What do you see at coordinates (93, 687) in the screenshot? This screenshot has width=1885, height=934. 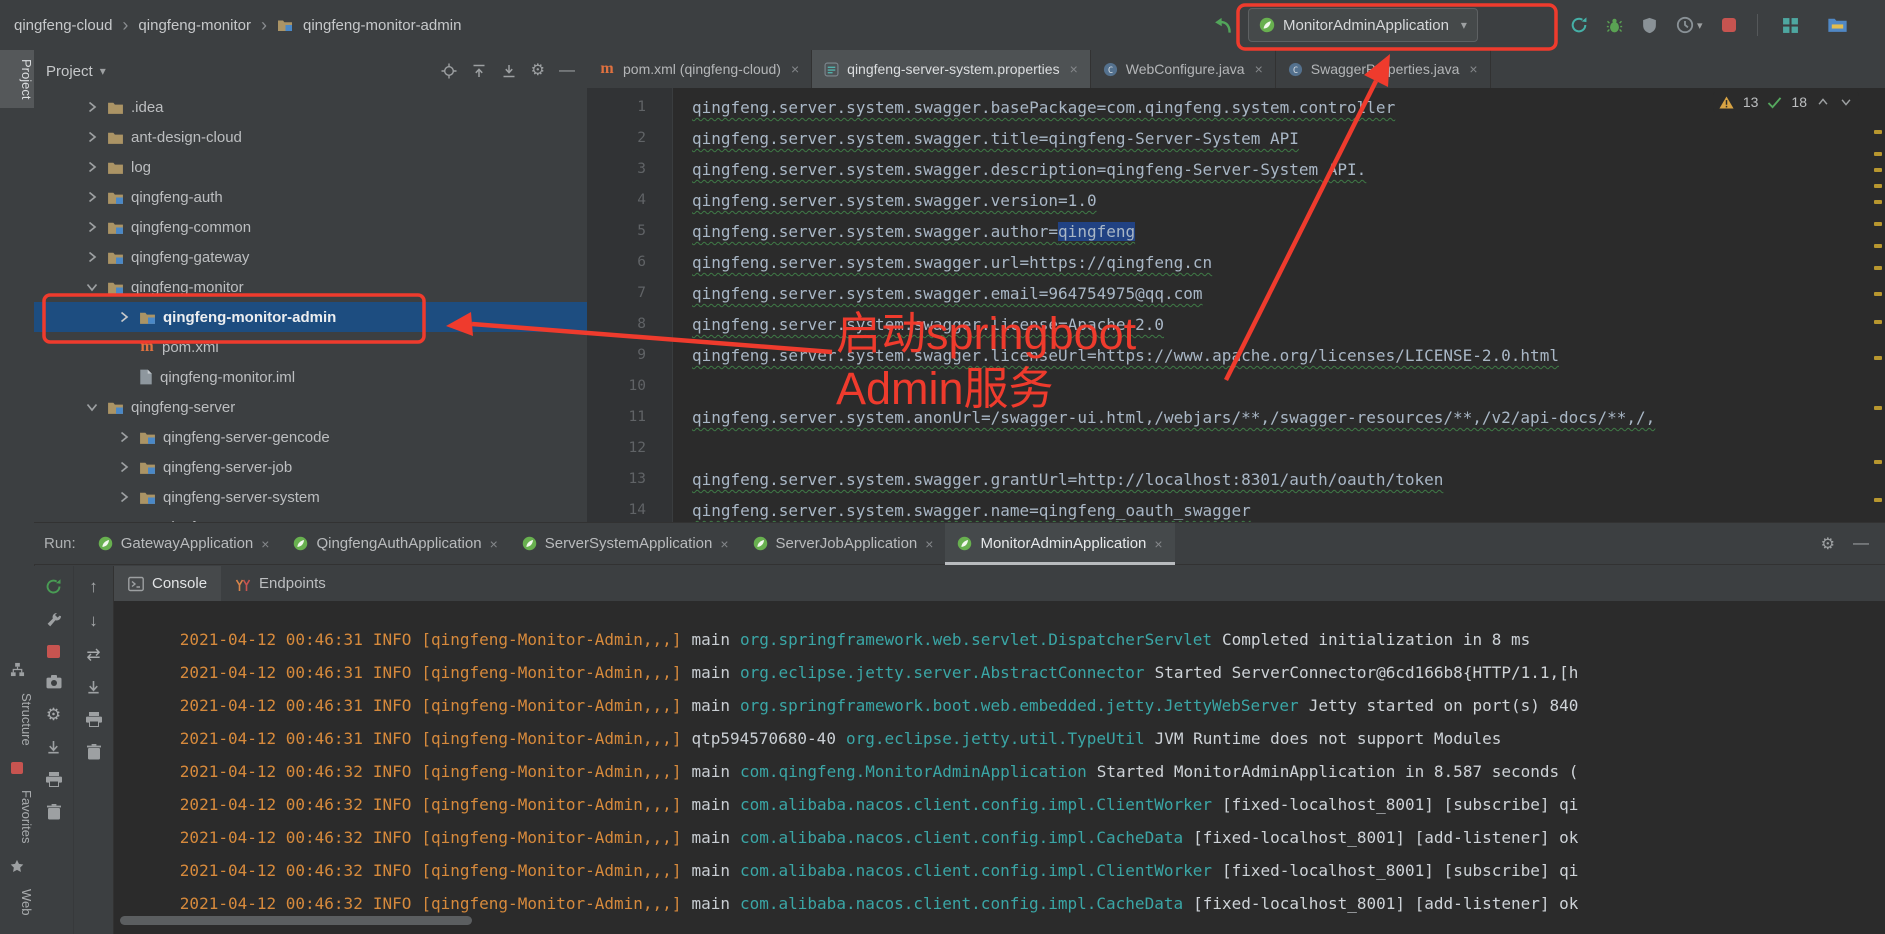 I see `scroll-to-end-icon` at bounding box center [93, 687].